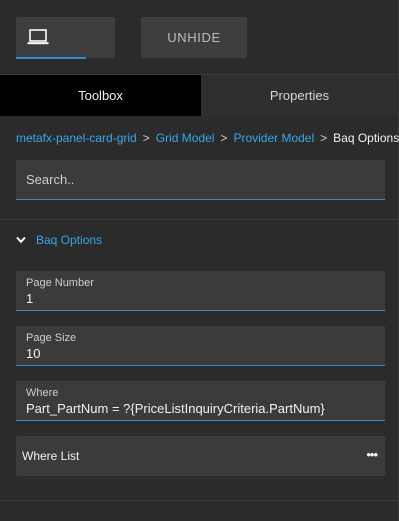  I want to click on search-box, so click(200, 180).